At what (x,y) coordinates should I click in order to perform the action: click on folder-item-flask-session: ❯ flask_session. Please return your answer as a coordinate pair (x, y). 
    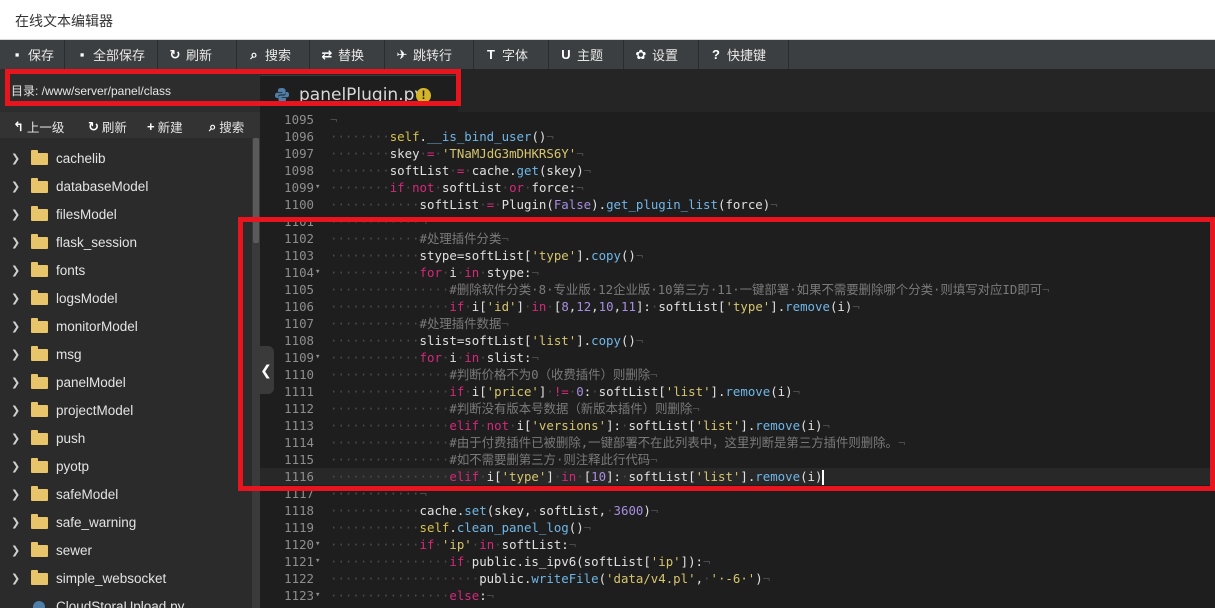
    Looking at the image, I should click on (126, 243).